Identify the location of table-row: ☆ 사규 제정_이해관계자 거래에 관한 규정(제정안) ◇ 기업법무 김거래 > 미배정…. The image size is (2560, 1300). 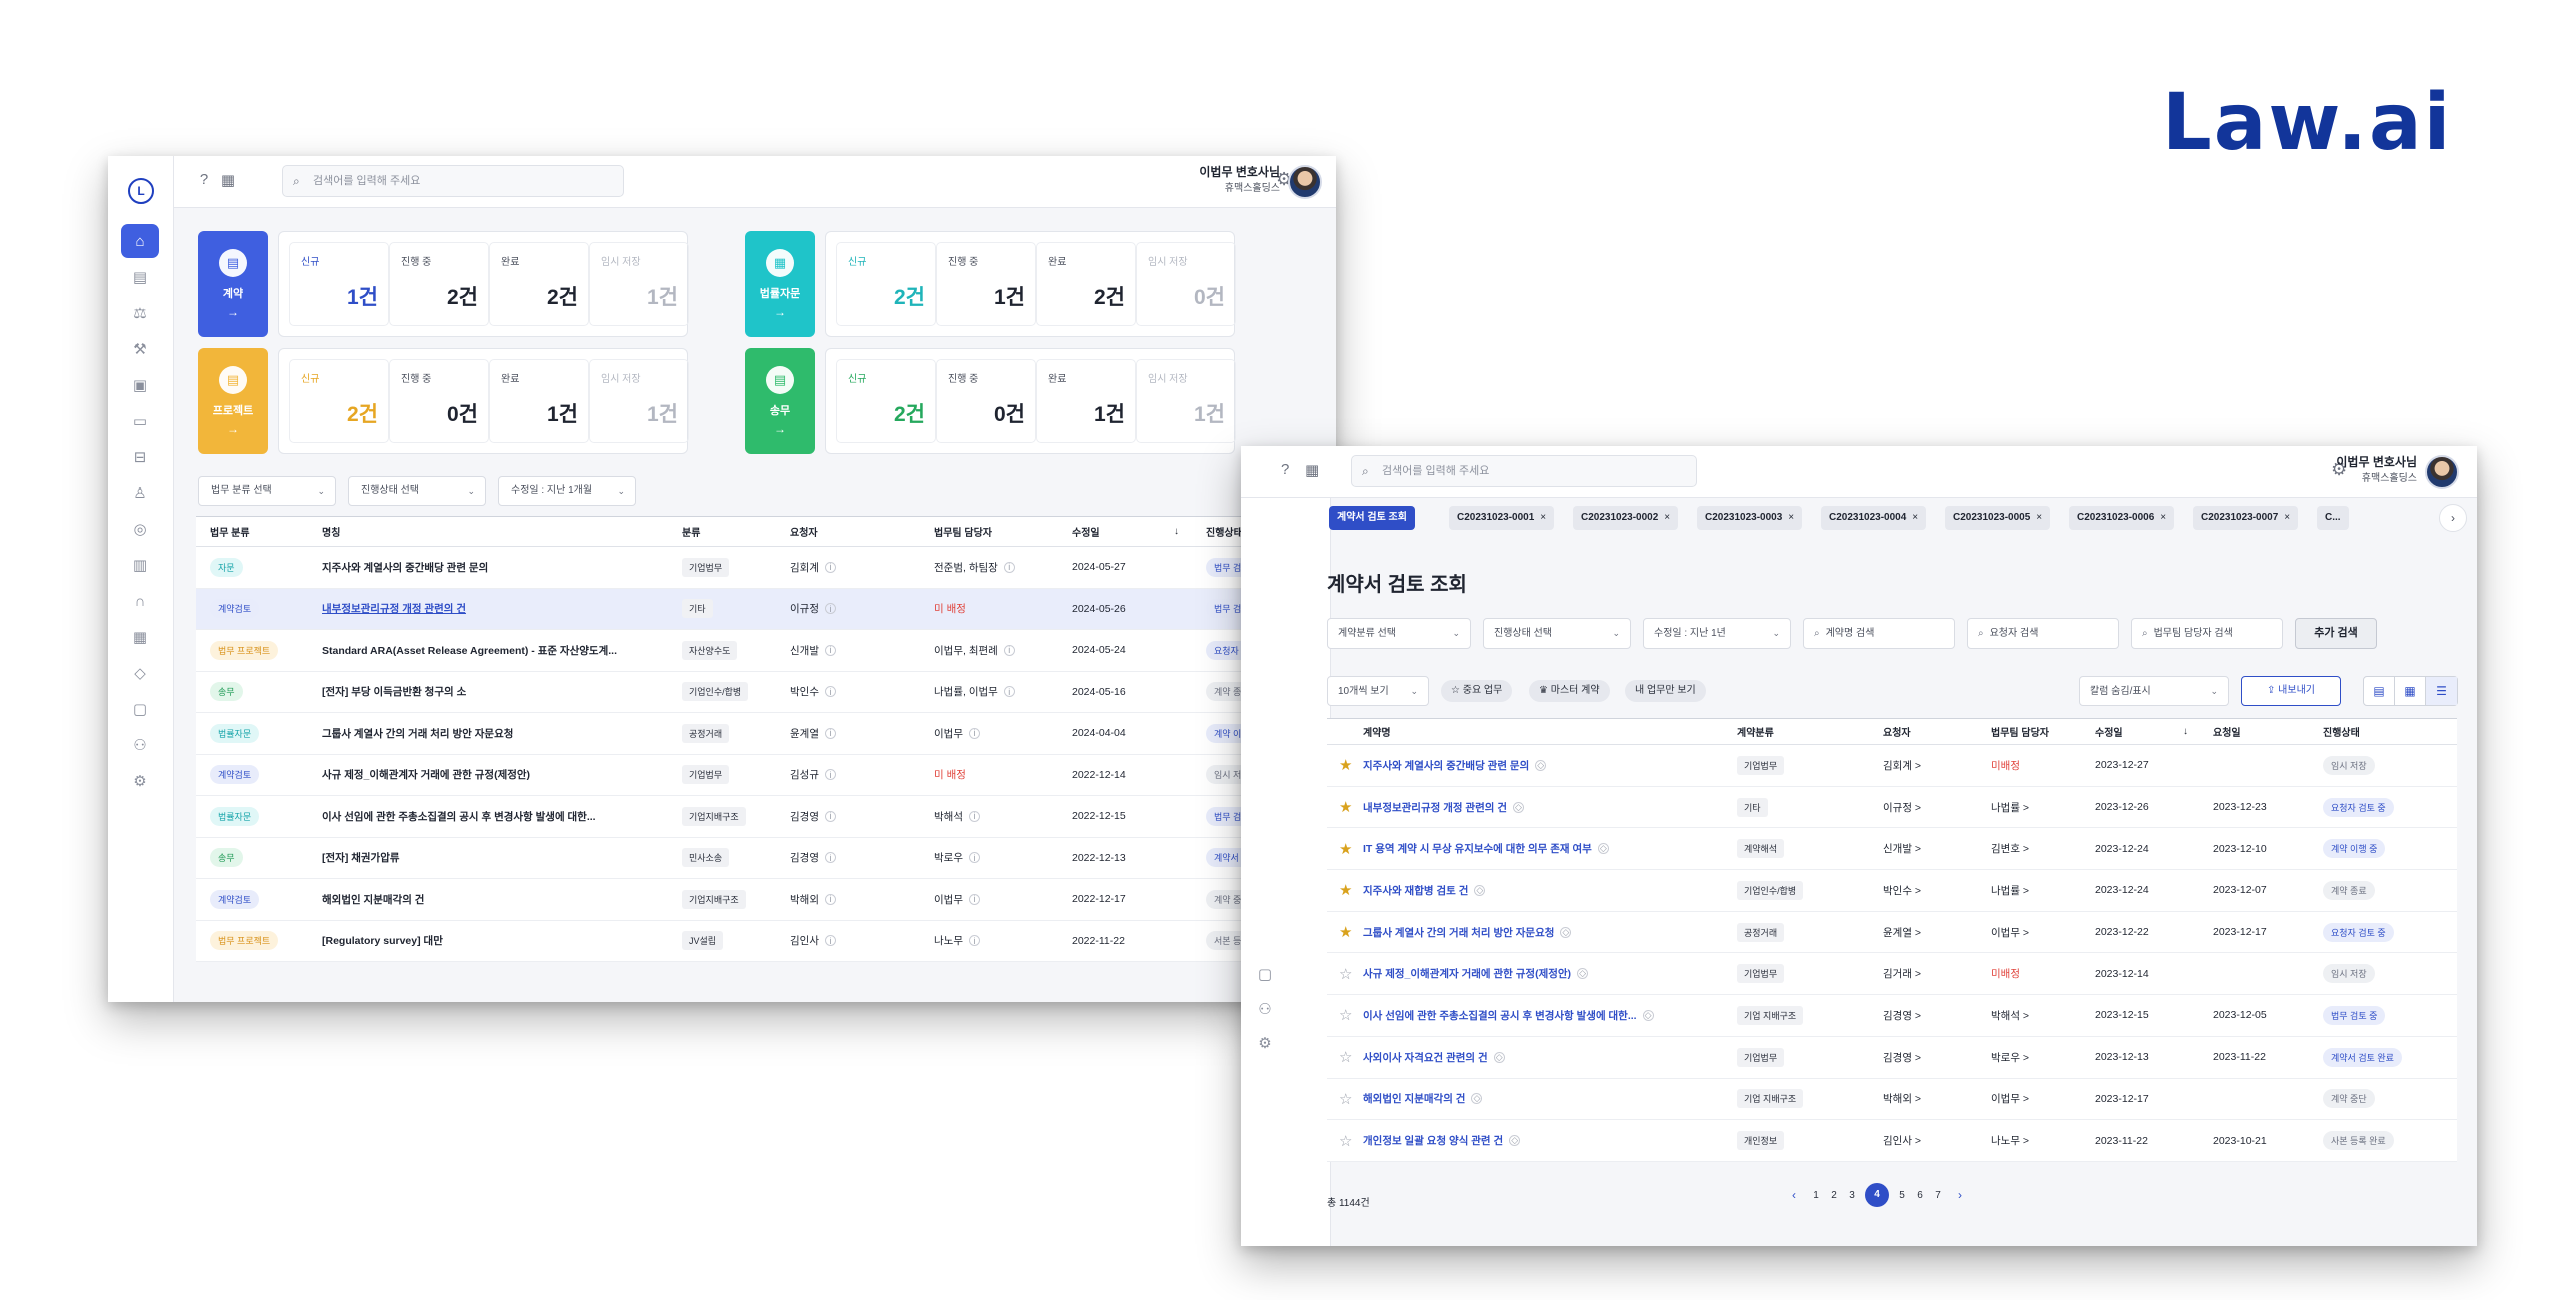
(1892, 974).